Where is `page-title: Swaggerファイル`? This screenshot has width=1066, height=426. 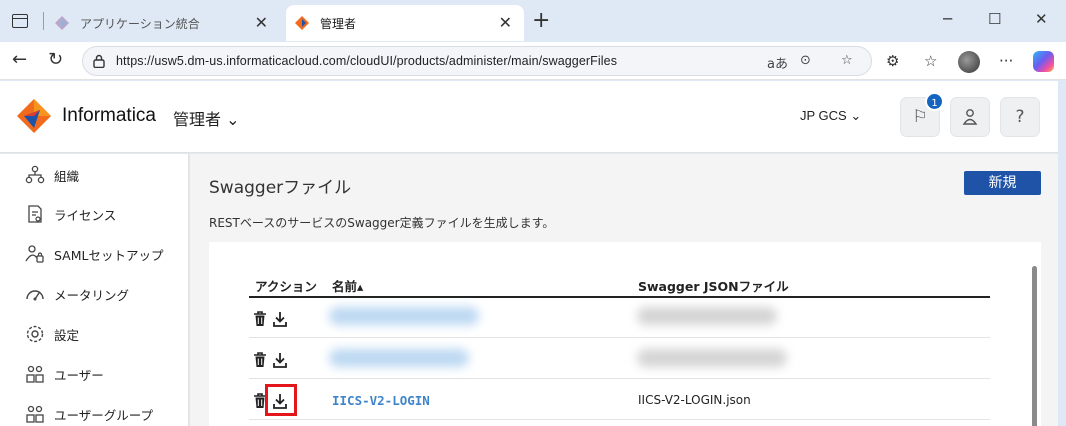 page-title: Swaggerファイル is located at coordinates (280, 188).